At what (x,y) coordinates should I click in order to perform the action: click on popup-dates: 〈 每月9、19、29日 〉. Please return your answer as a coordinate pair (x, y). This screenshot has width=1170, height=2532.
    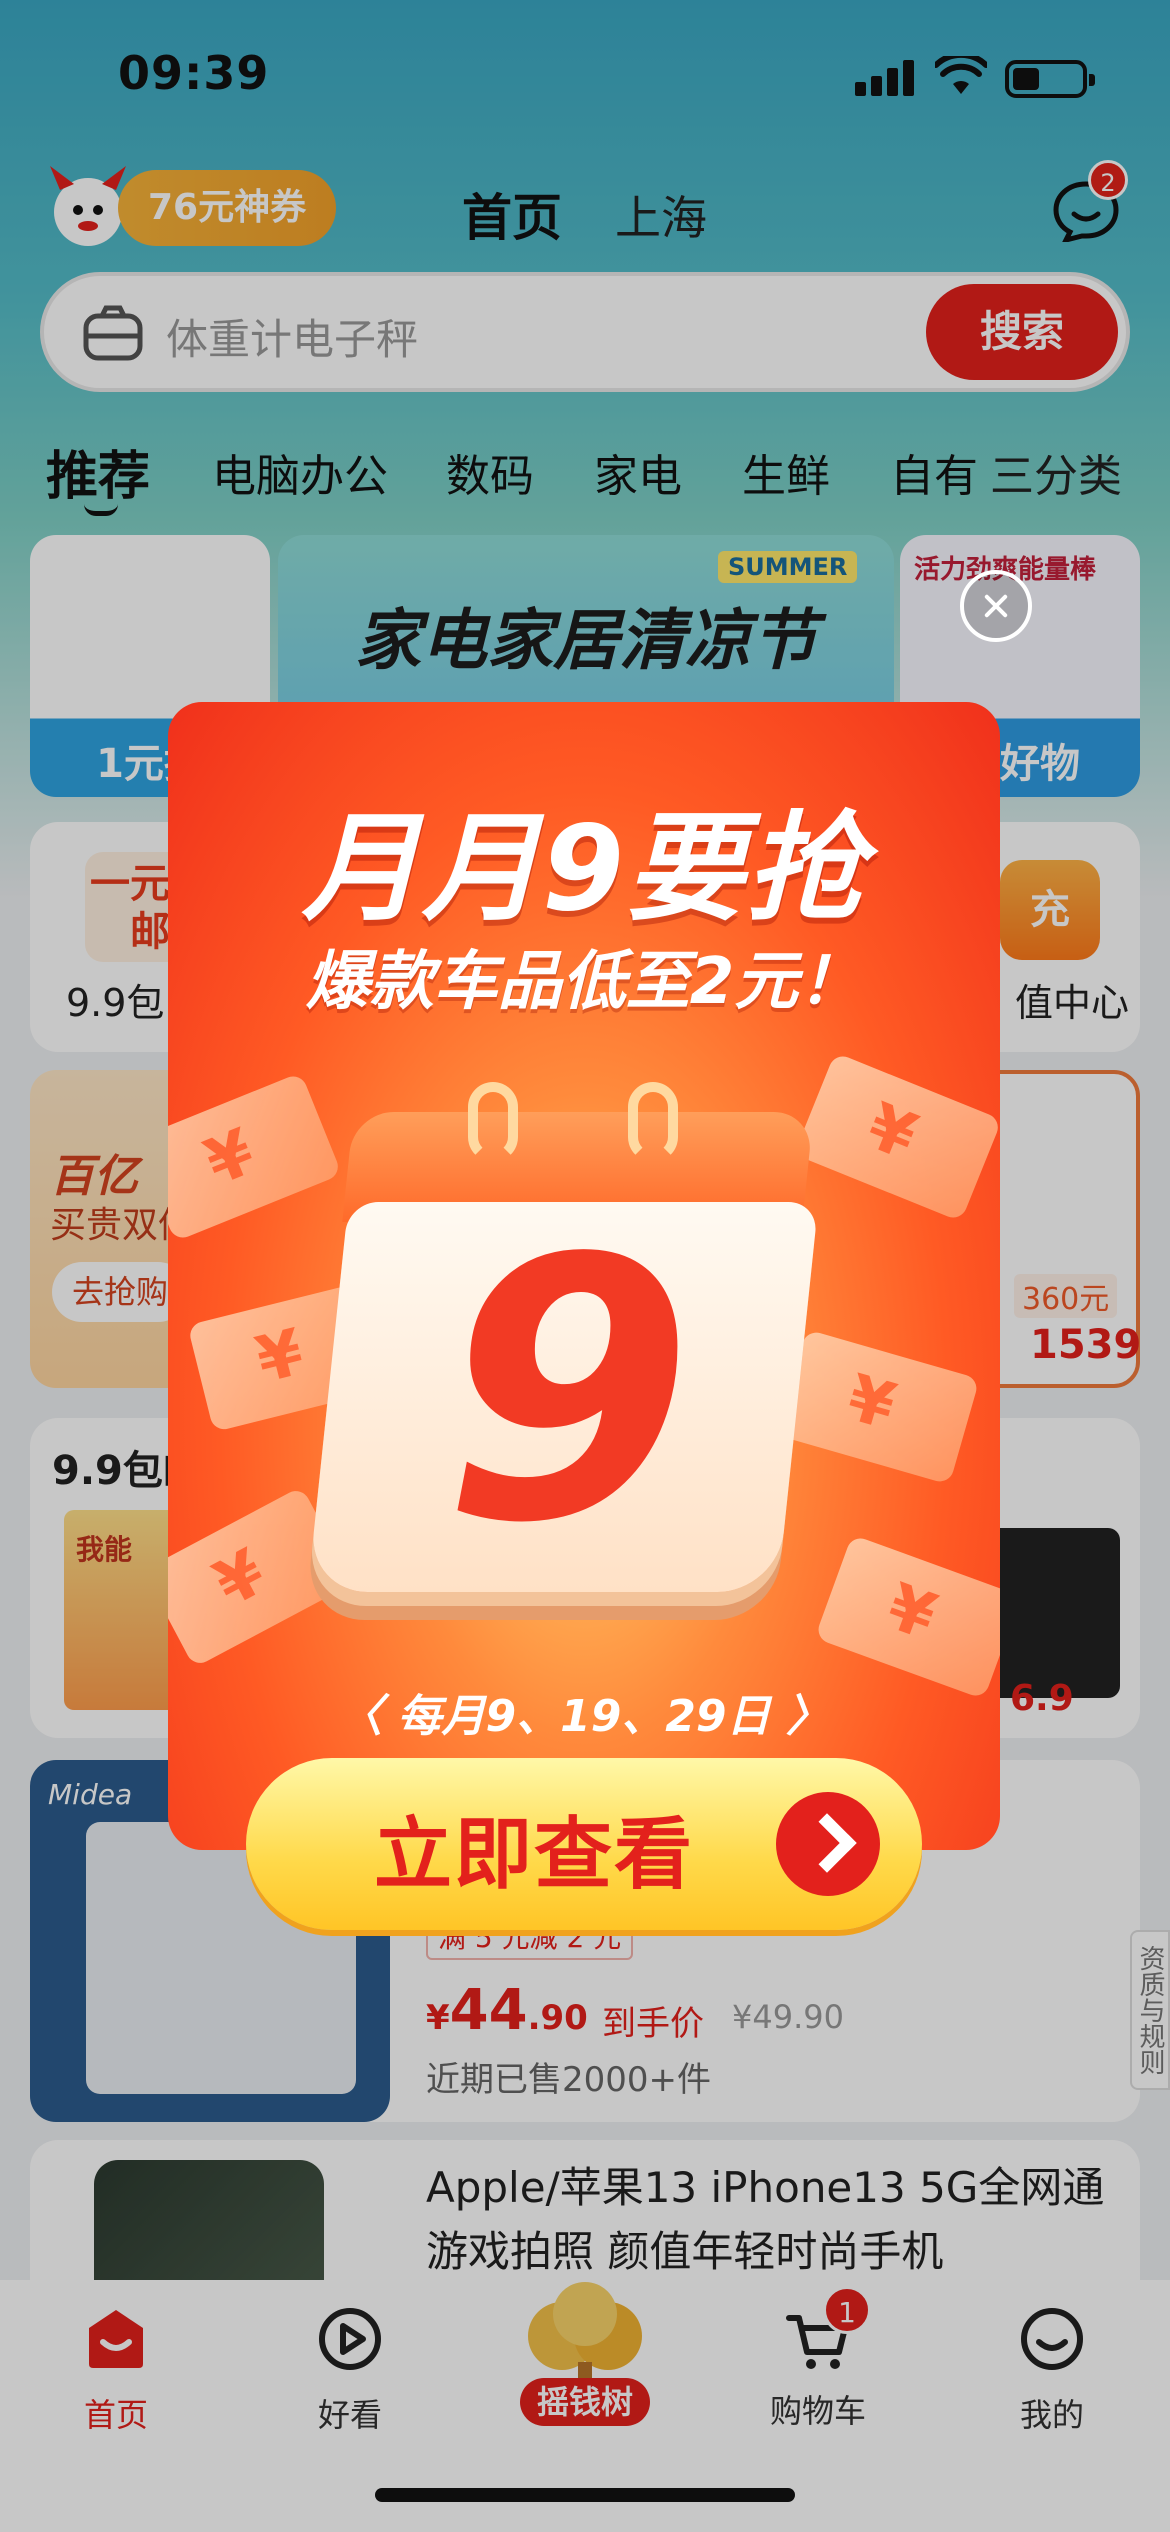
    Looking at the image, I should click on (584, 1716).